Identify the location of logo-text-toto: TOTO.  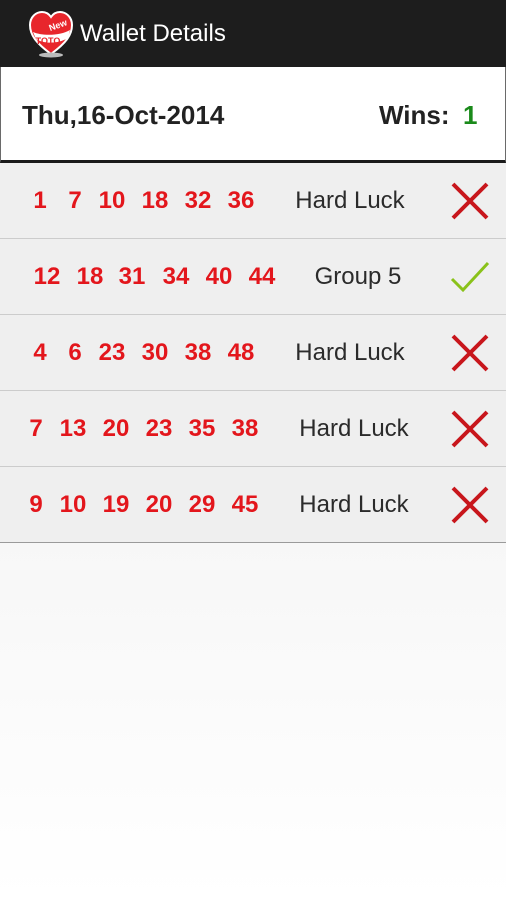
(48, 41).